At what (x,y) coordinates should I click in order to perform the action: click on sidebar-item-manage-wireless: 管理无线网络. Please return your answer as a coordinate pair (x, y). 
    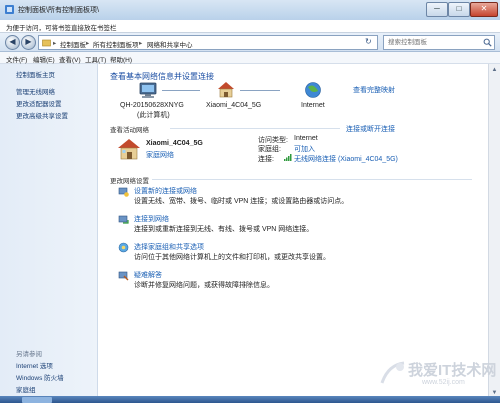
    Looking at the image, I should click on (35, 91).